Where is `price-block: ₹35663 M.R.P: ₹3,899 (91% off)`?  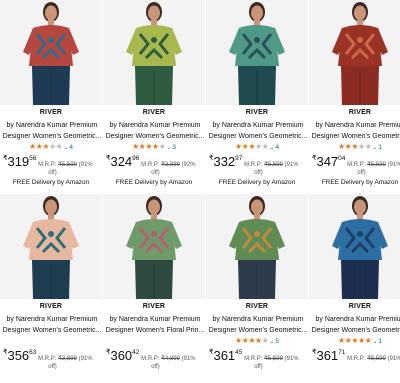 price-block: ₹35663 M.R.P: ₹3,899 (91% off) is located at coordinates (52, 360).